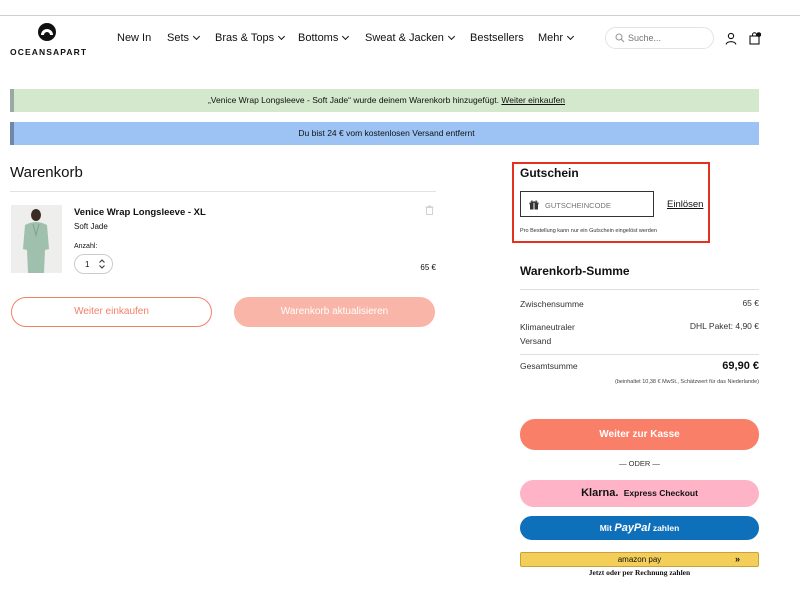 This screenshot has width=800, height=600. I want to click on quantity-stepper: 1, so click(93, 264).